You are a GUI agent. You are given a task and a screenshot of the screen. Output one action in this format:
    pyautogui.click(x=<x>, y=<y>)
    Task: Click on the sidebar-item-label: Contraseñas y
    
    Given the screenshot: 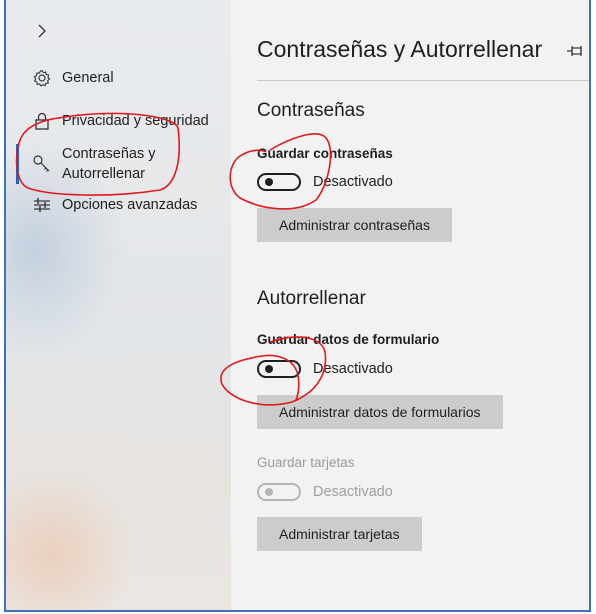 What is the action you would take?
    pyautogui.click(x=109, y=154)
    